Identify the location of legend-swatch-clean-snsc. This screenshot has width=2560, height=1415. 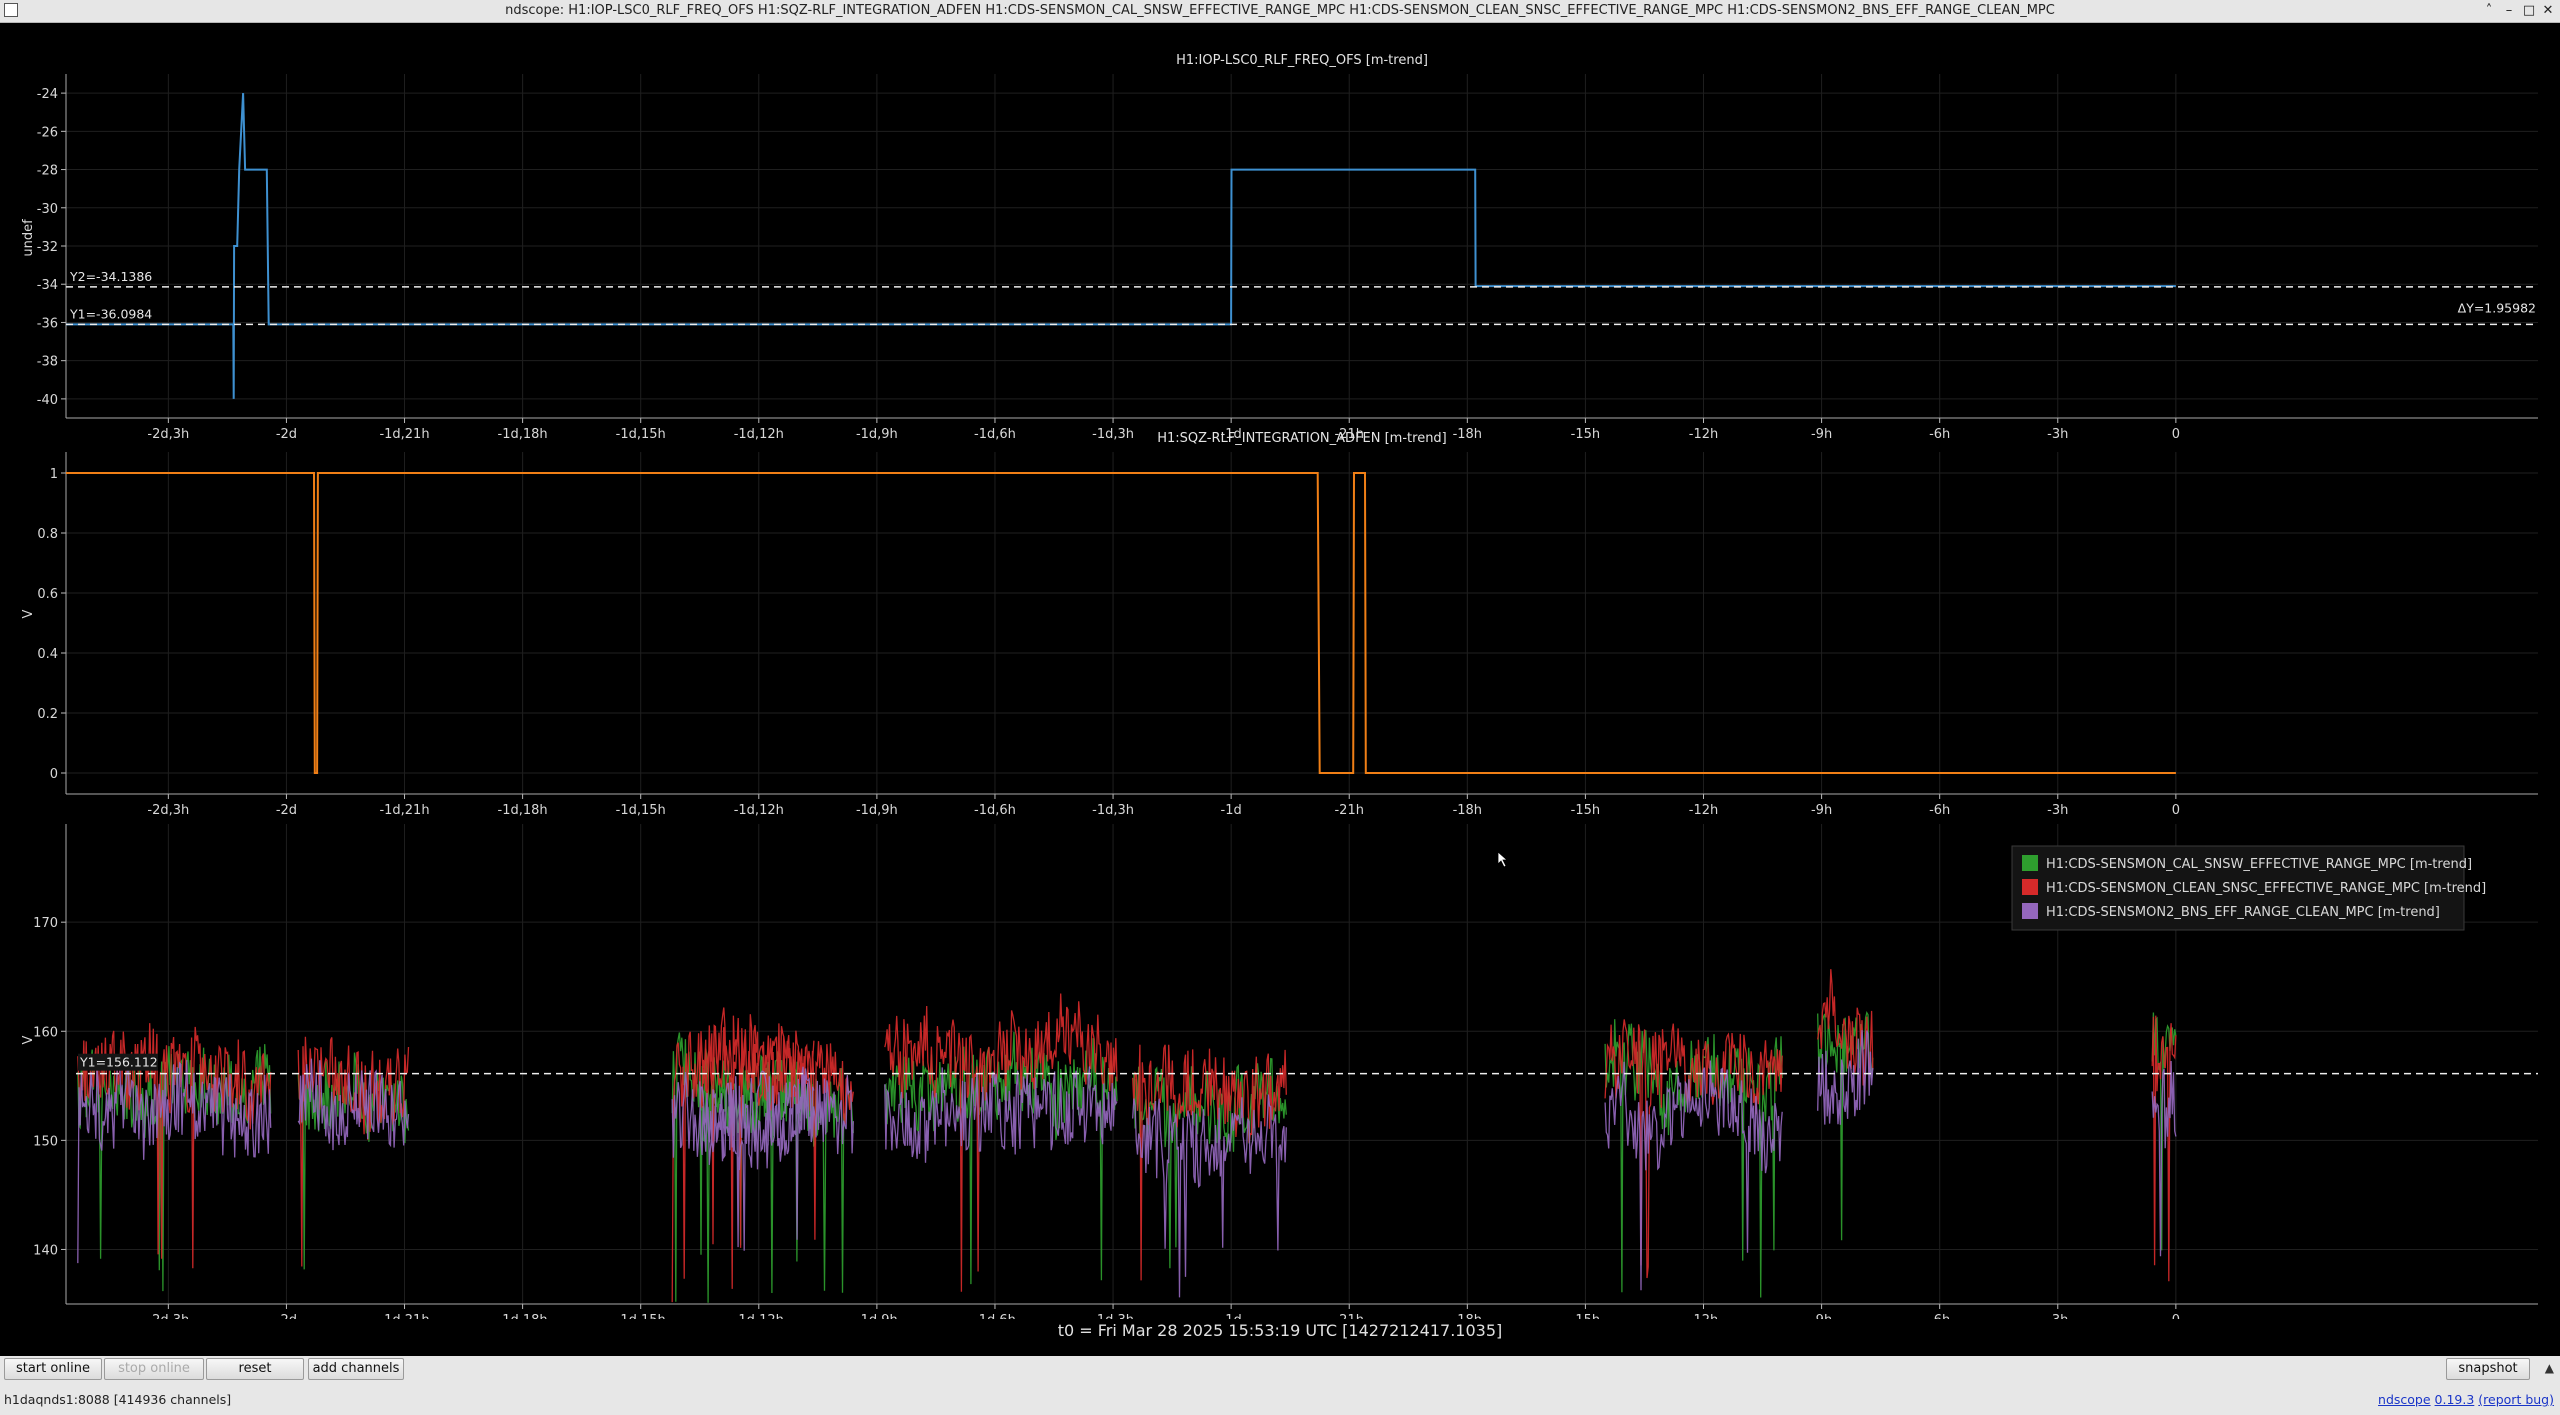
(2030, 887).